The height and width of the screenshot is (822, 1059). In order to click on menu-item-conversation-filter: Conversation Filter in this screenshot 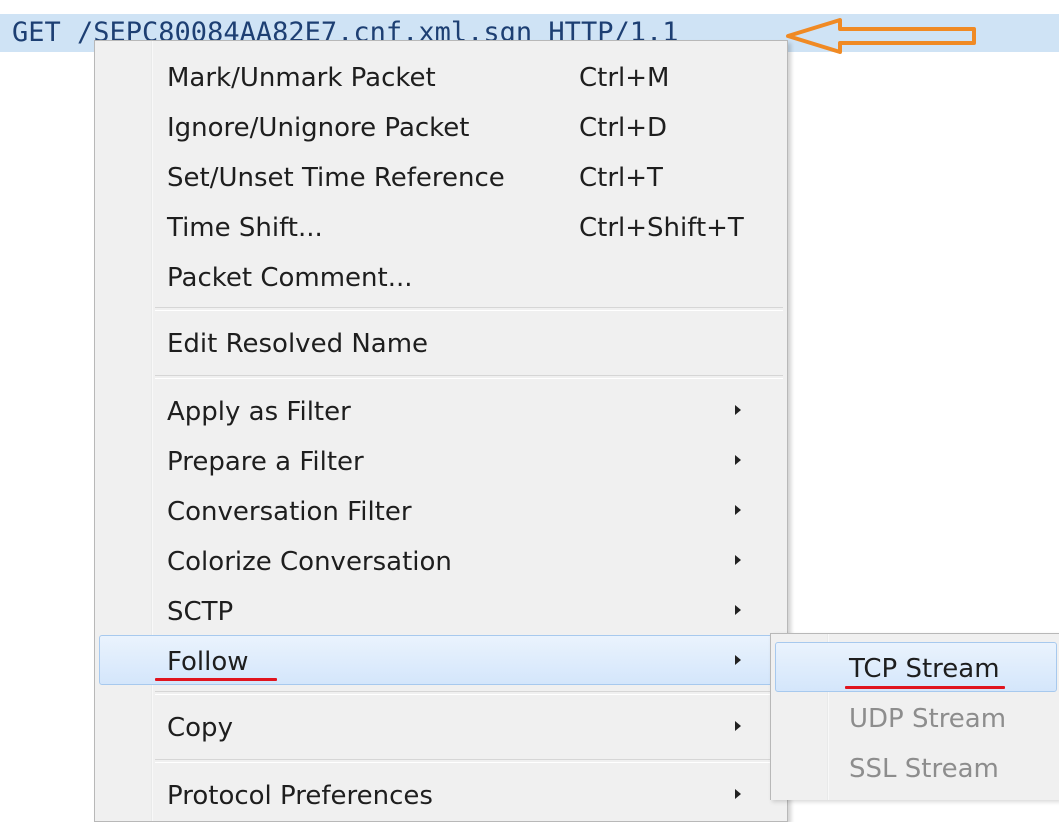, I will do `click(441, 510)`.